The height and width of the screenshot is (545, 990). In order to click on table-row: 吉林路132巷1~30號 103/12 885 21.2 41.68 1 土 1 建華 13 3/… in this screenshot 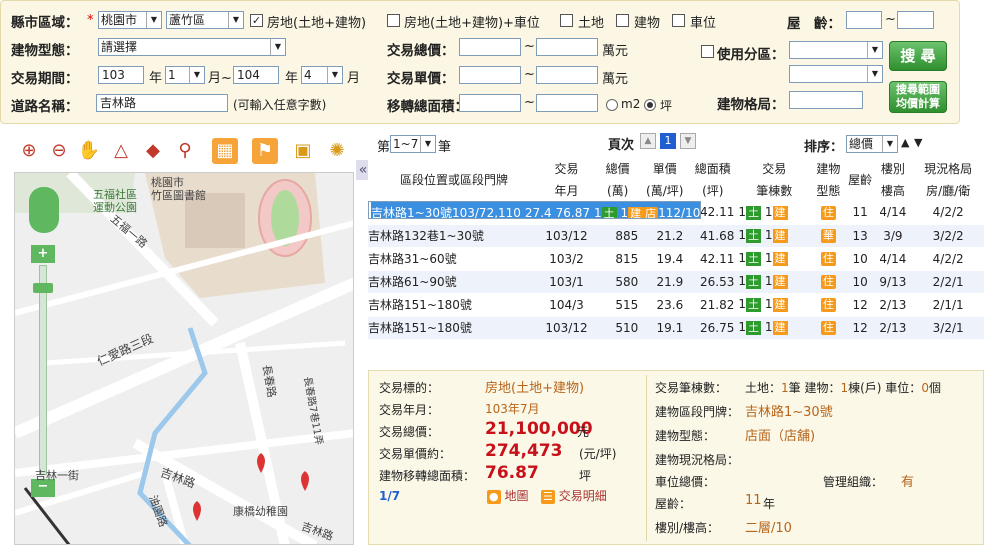, I will do `click(676, 236)`.